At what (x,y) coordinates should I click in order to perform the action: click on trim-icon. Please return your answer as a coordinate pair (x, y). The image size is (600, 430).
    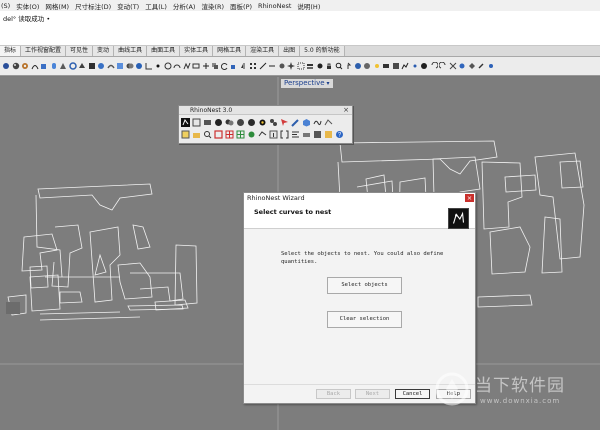
    Looking at the image, I should click on (263, 66).